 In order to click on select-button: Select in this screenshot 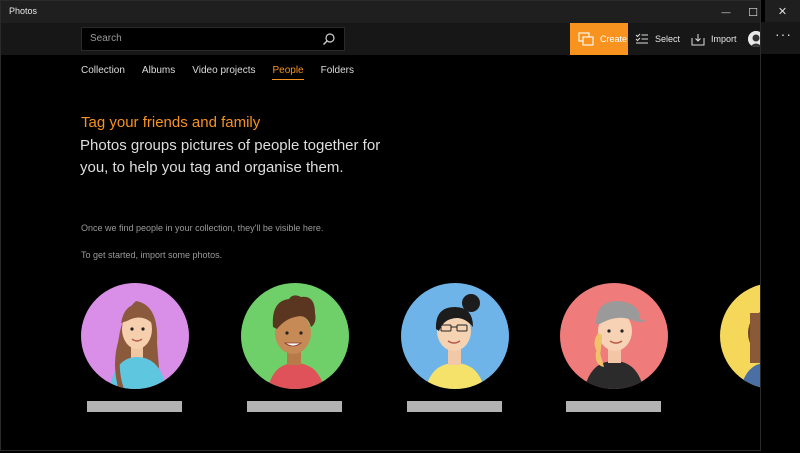, I will do `click(657, 39)`.